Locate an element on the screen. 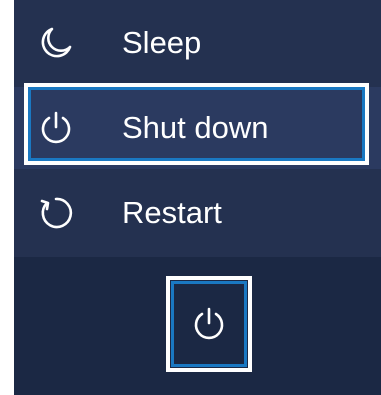  restart-label: Restart is located at coordinates (172, 212).